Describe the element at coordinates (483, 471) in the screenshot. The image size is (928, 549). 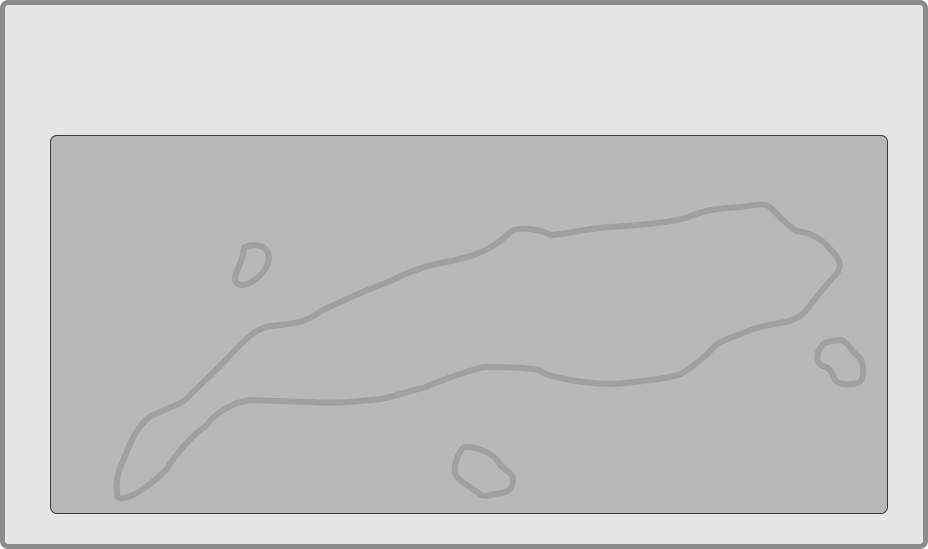
I see `small-island-outline-bottom` at that location.